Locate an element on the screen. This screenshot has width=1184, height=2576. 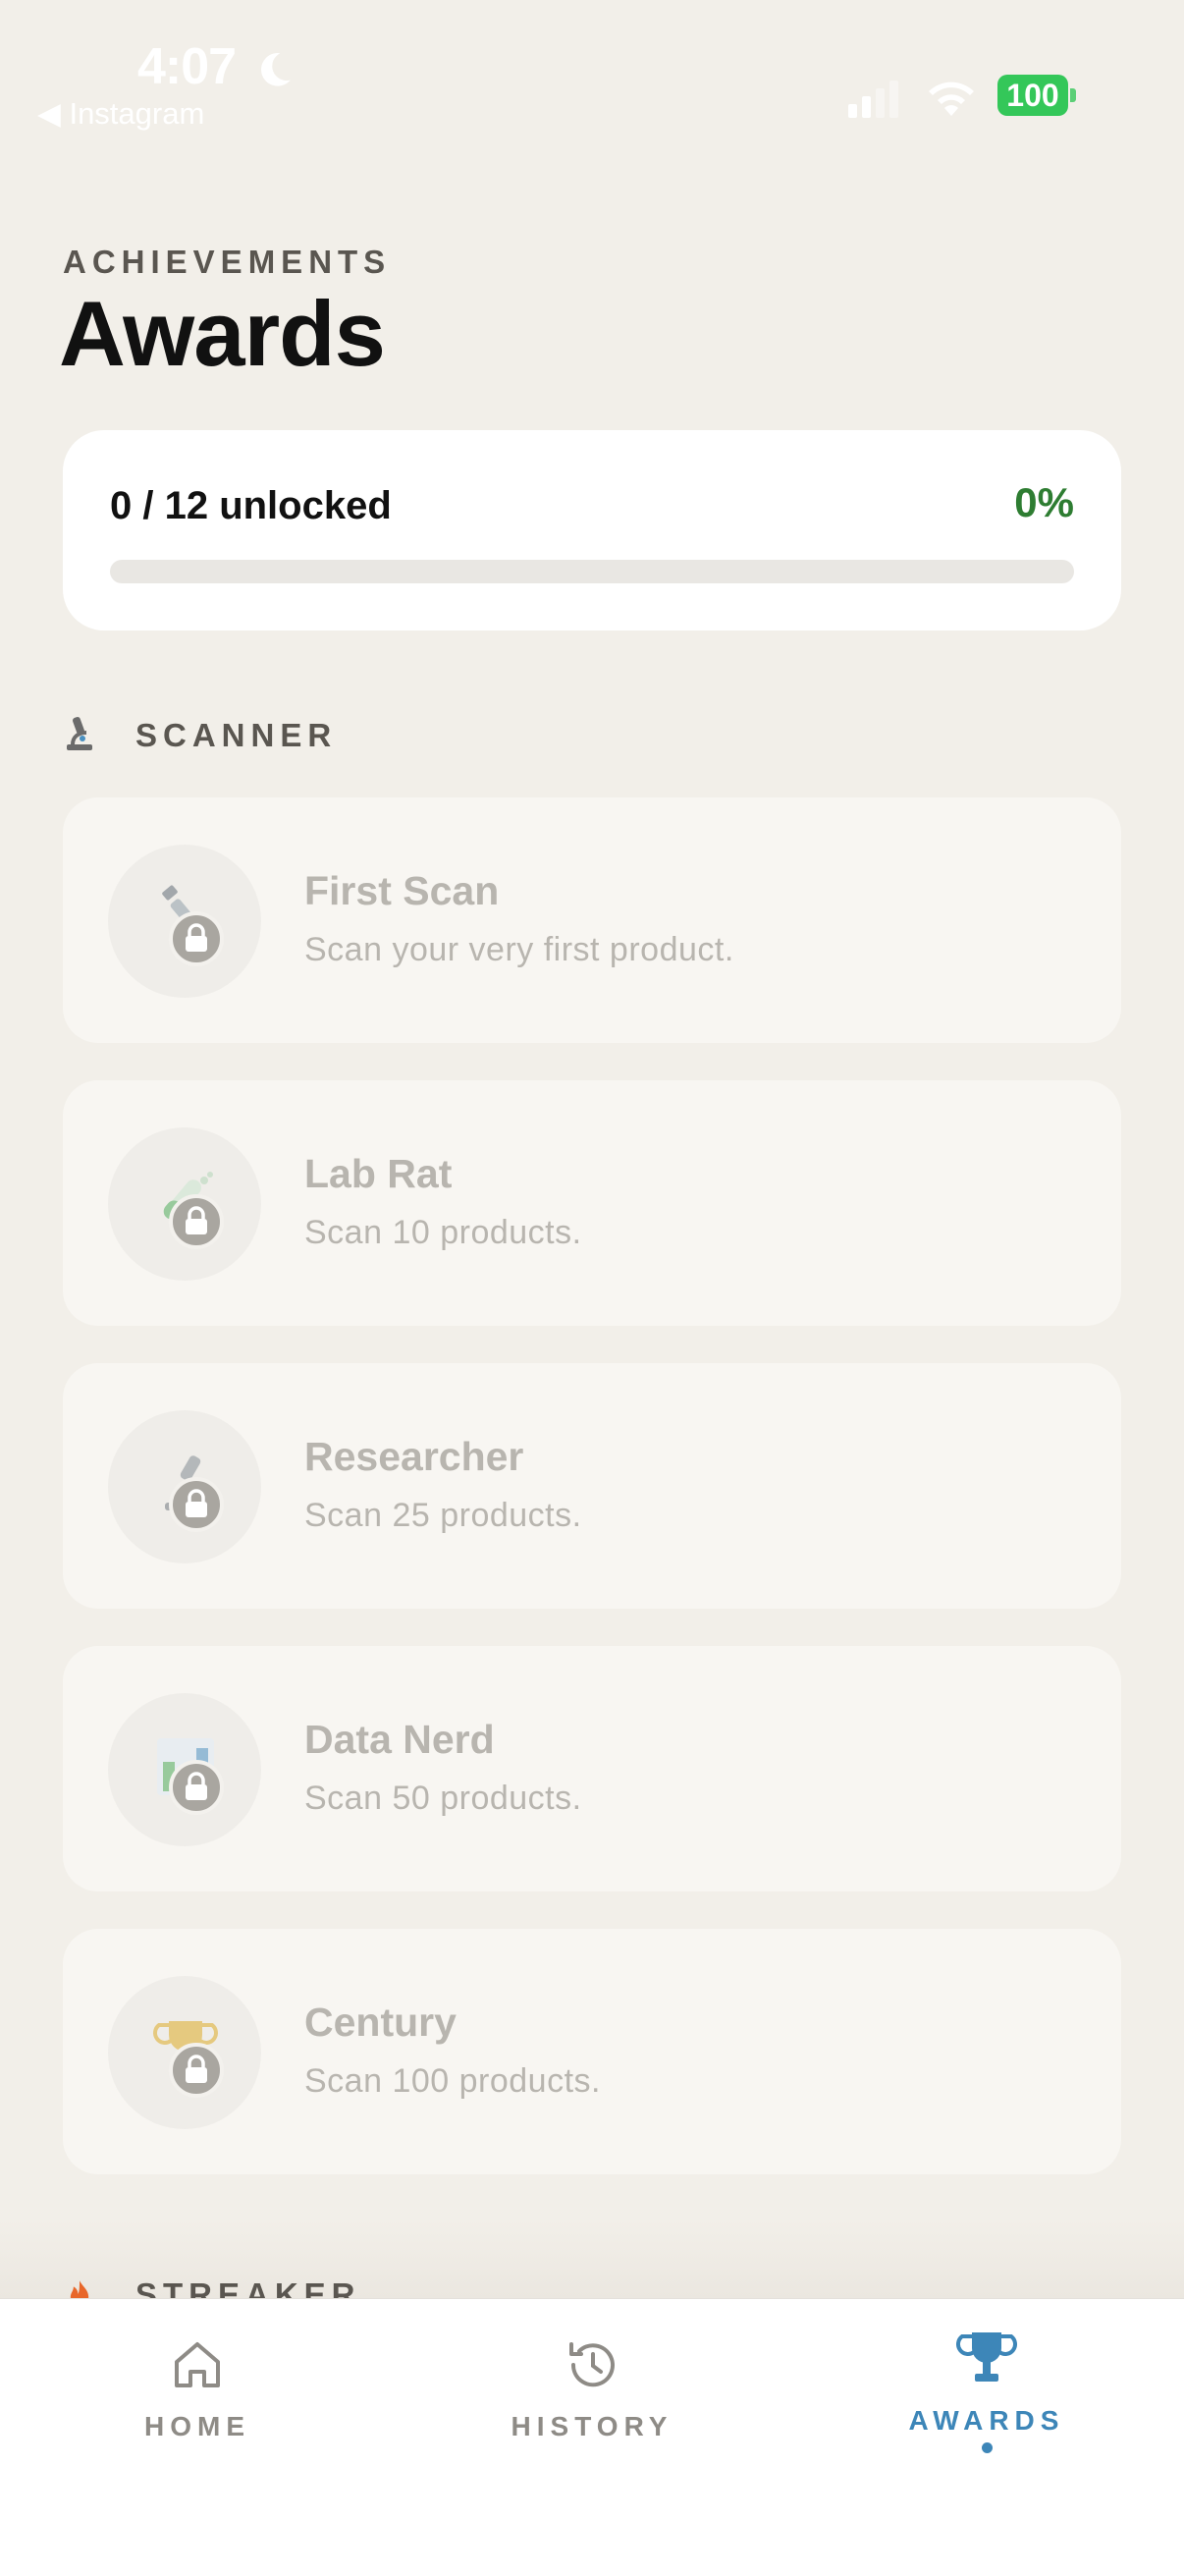
cellular-signal-icon is located at coordinates (873, 99).